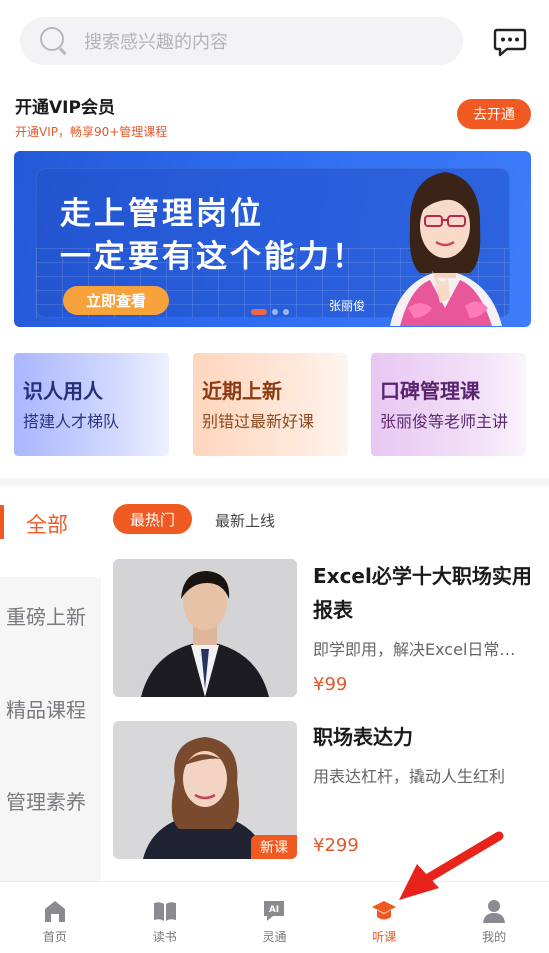 The height and width of the screenshot is (953, 549). I want to click on feature-card-subtitle: 搭建人才梯队, so click(71, 421).